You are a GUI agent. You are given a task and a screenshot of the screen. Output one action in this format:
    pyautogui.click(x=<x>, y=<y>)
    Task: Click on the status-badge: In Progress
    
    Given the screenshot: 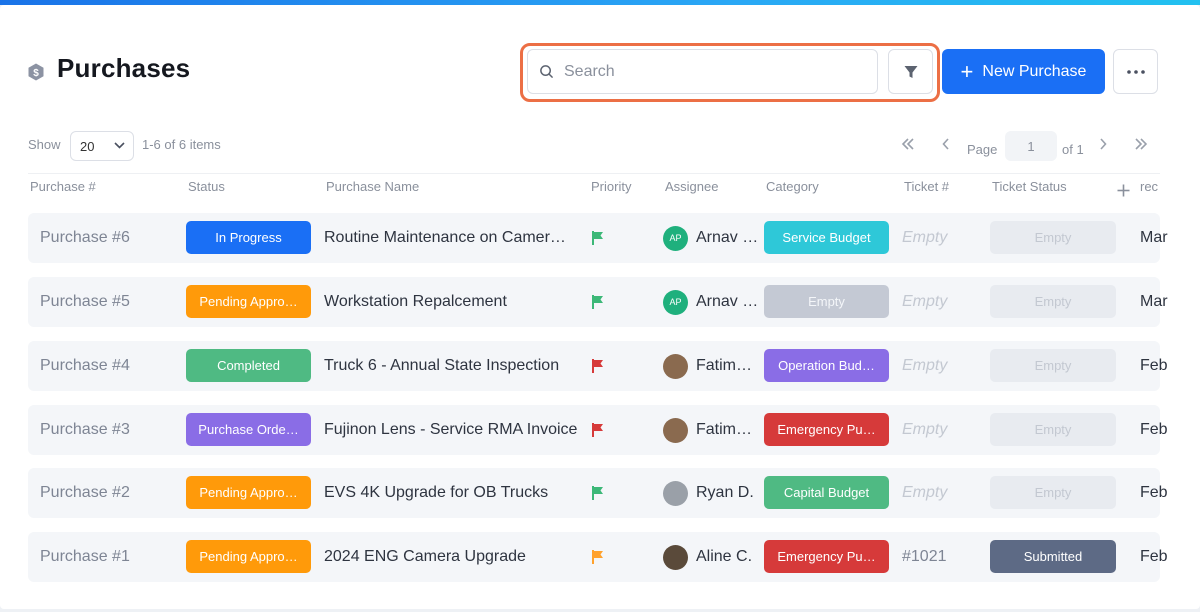 What is the action you would take?
    pyautogui.click(x=248, y=237)
    